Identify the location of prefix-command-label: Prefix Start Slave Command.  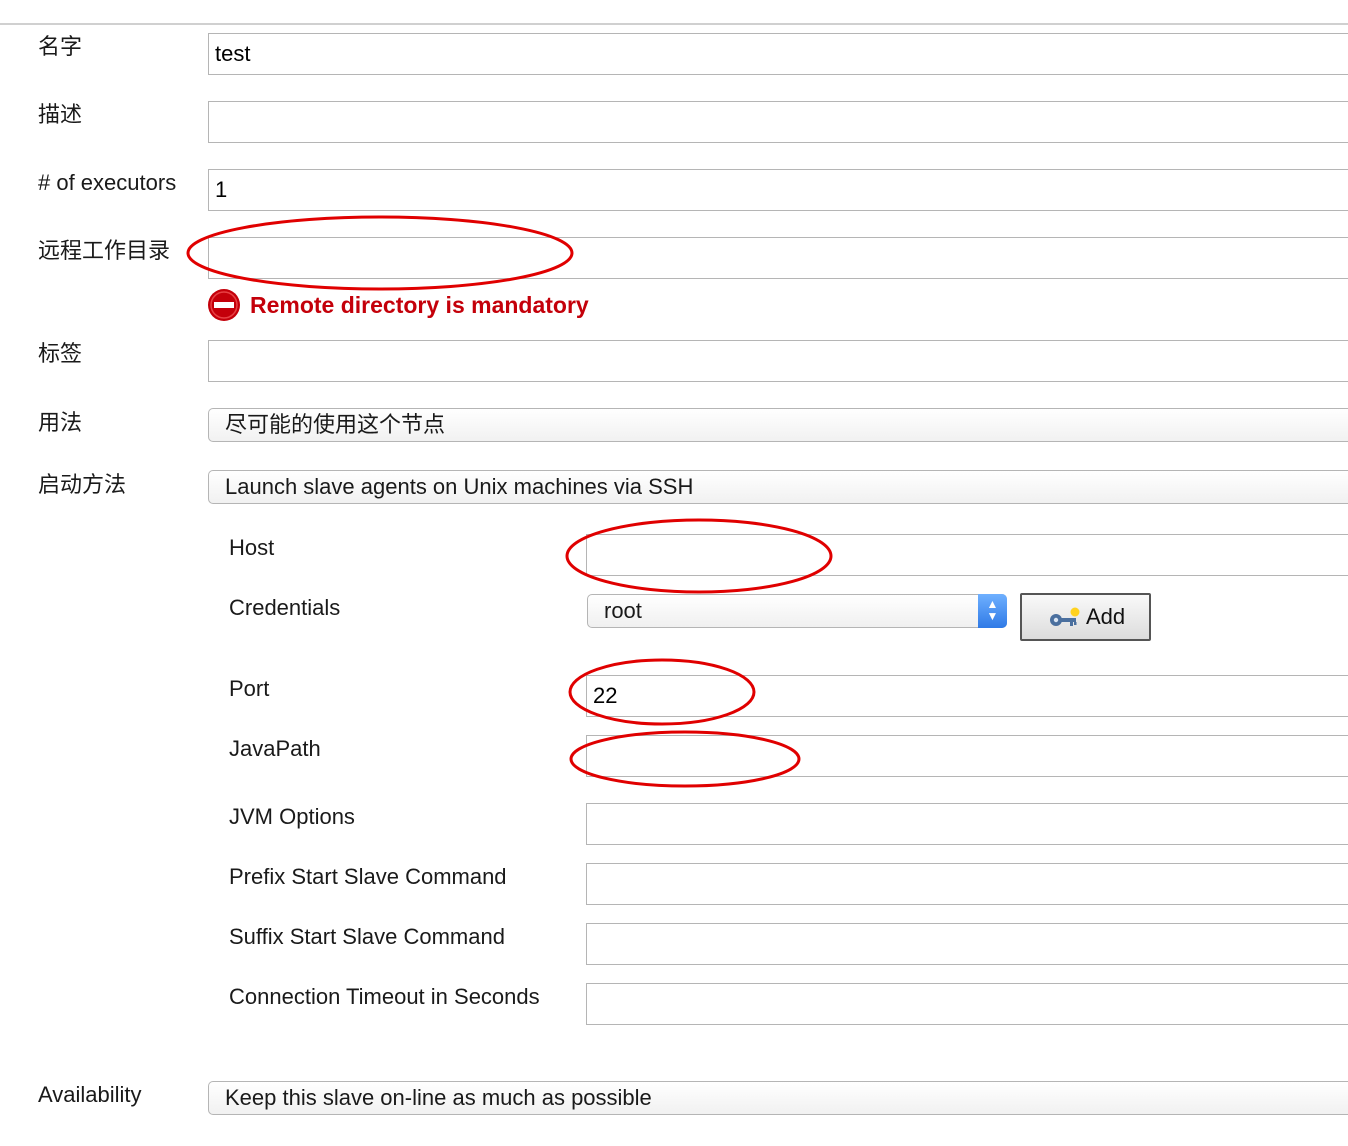
(368, 876).